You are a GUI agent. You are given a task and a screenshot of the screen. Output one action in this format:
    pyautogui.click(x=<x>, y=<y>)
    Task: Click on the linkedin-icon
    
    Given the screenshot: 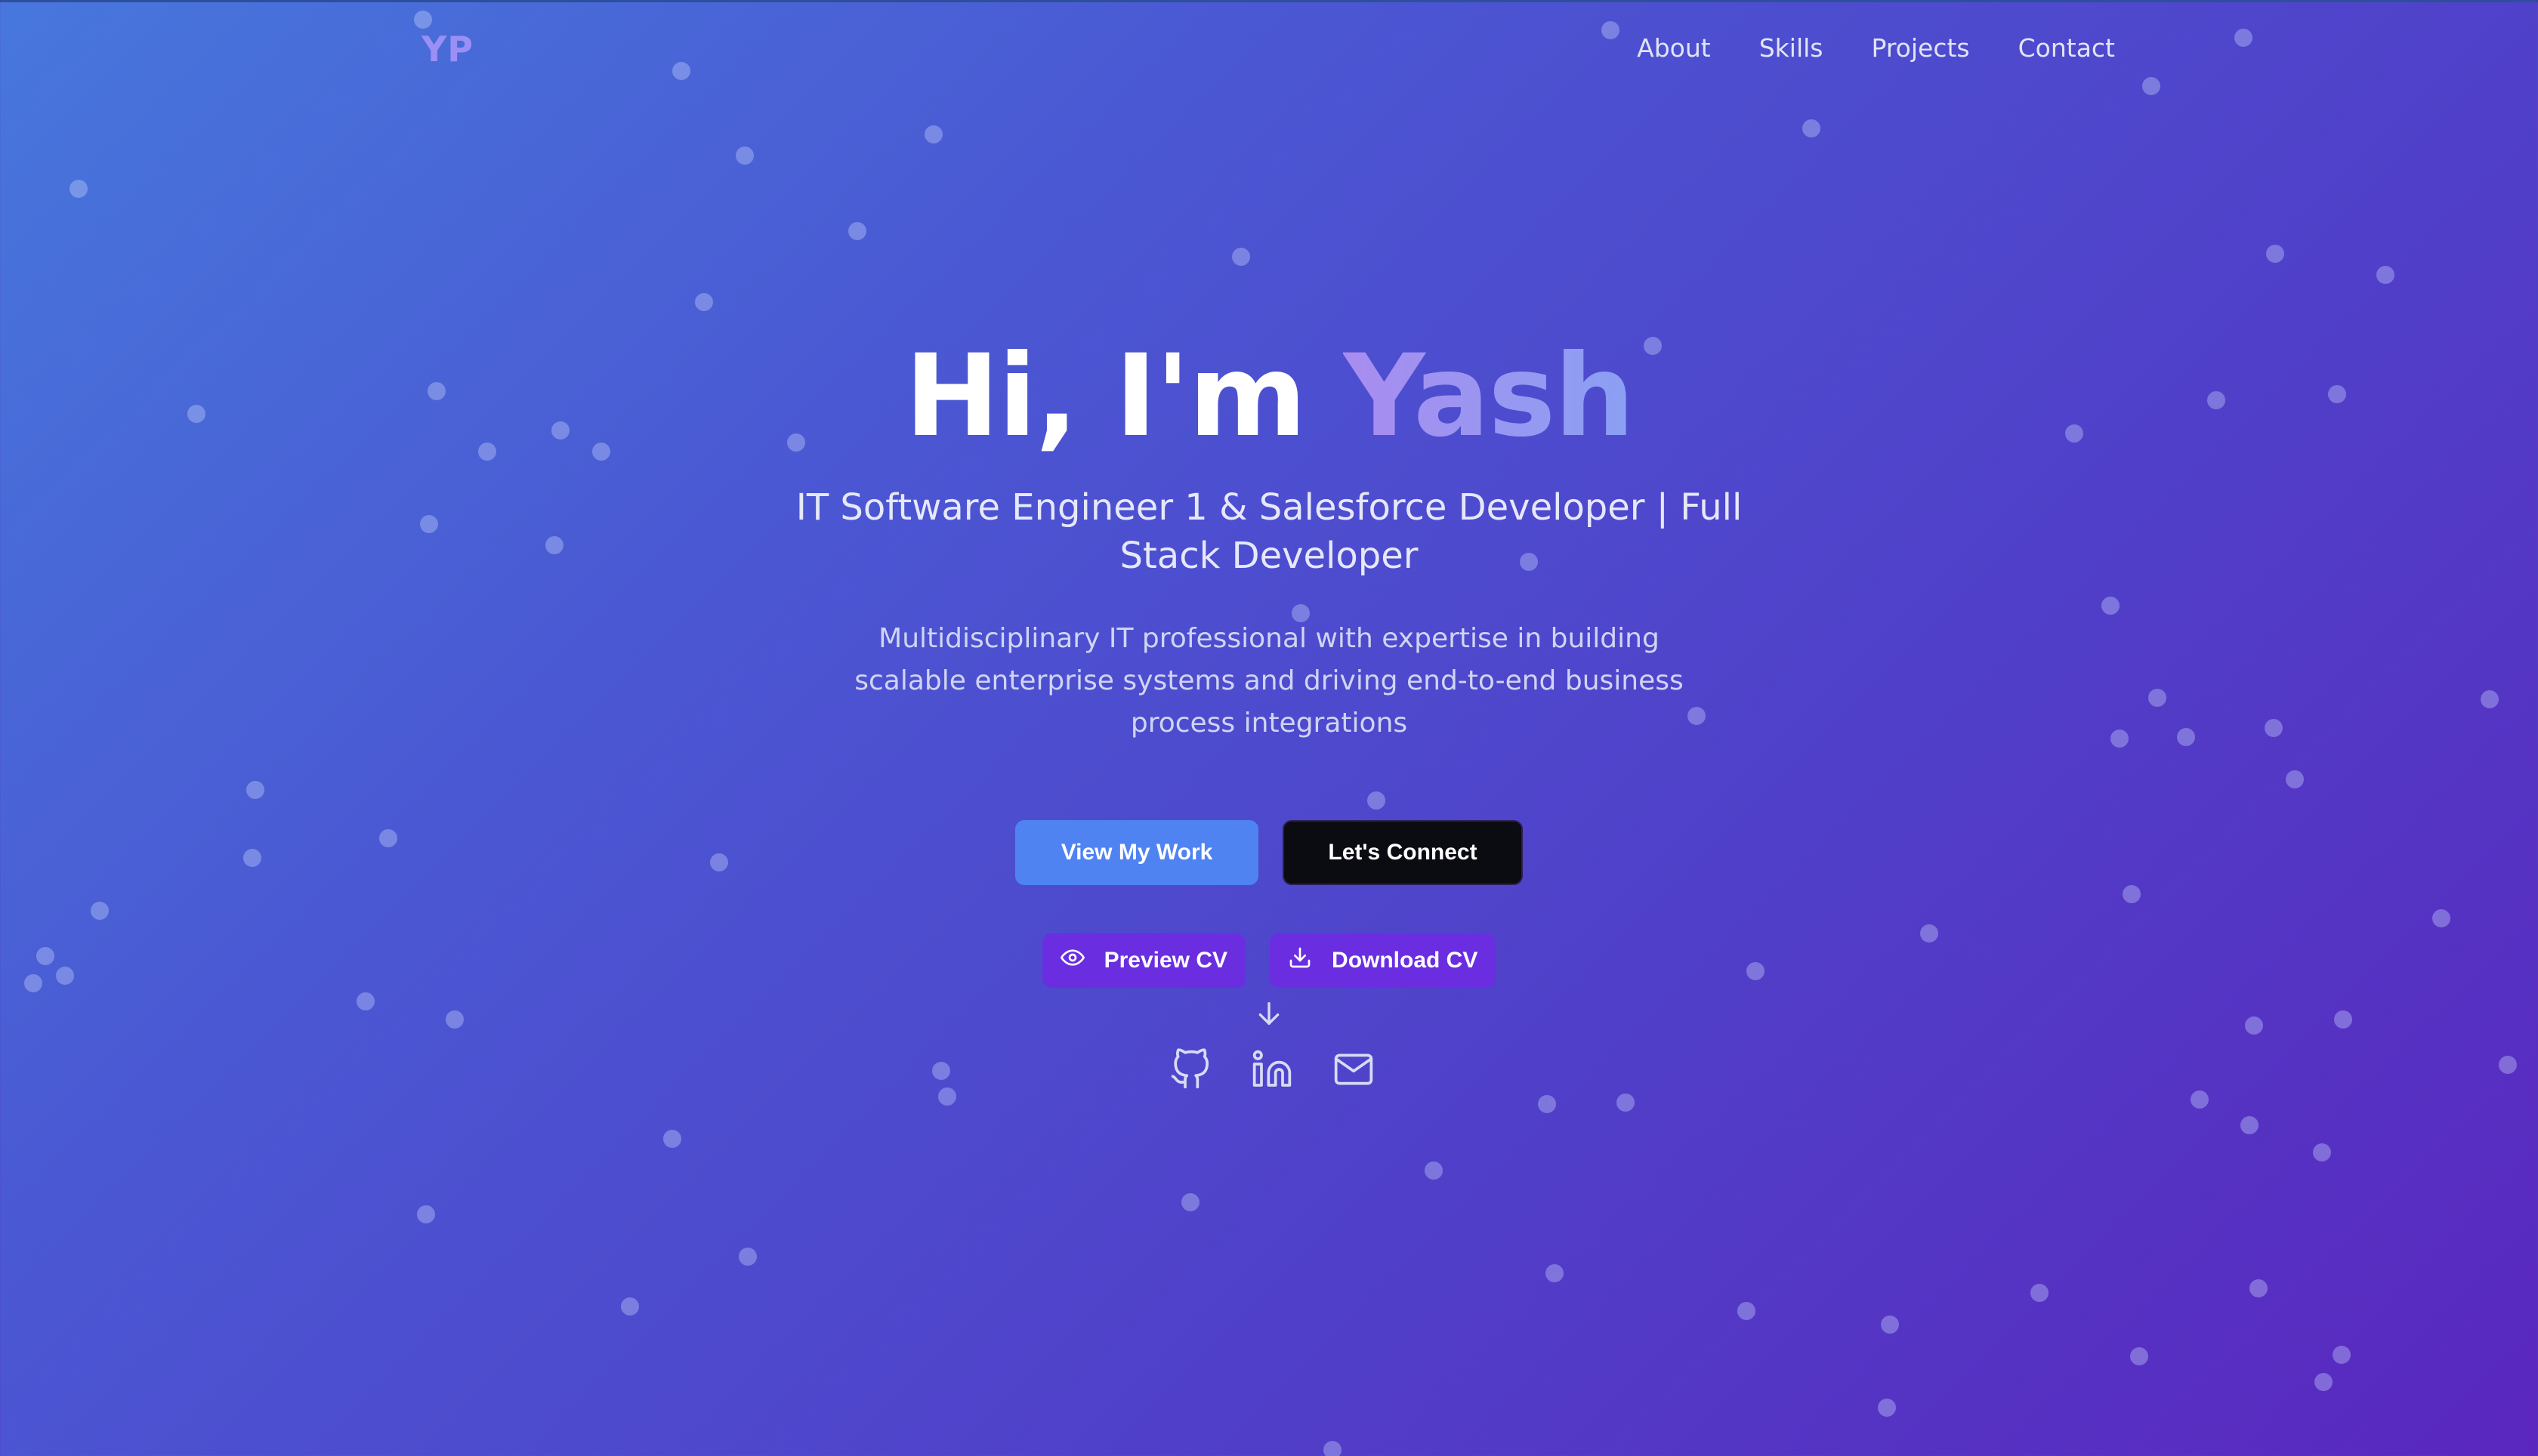 What is the action you would take?
    pyautogui.click(x=1272, y=1069)
    